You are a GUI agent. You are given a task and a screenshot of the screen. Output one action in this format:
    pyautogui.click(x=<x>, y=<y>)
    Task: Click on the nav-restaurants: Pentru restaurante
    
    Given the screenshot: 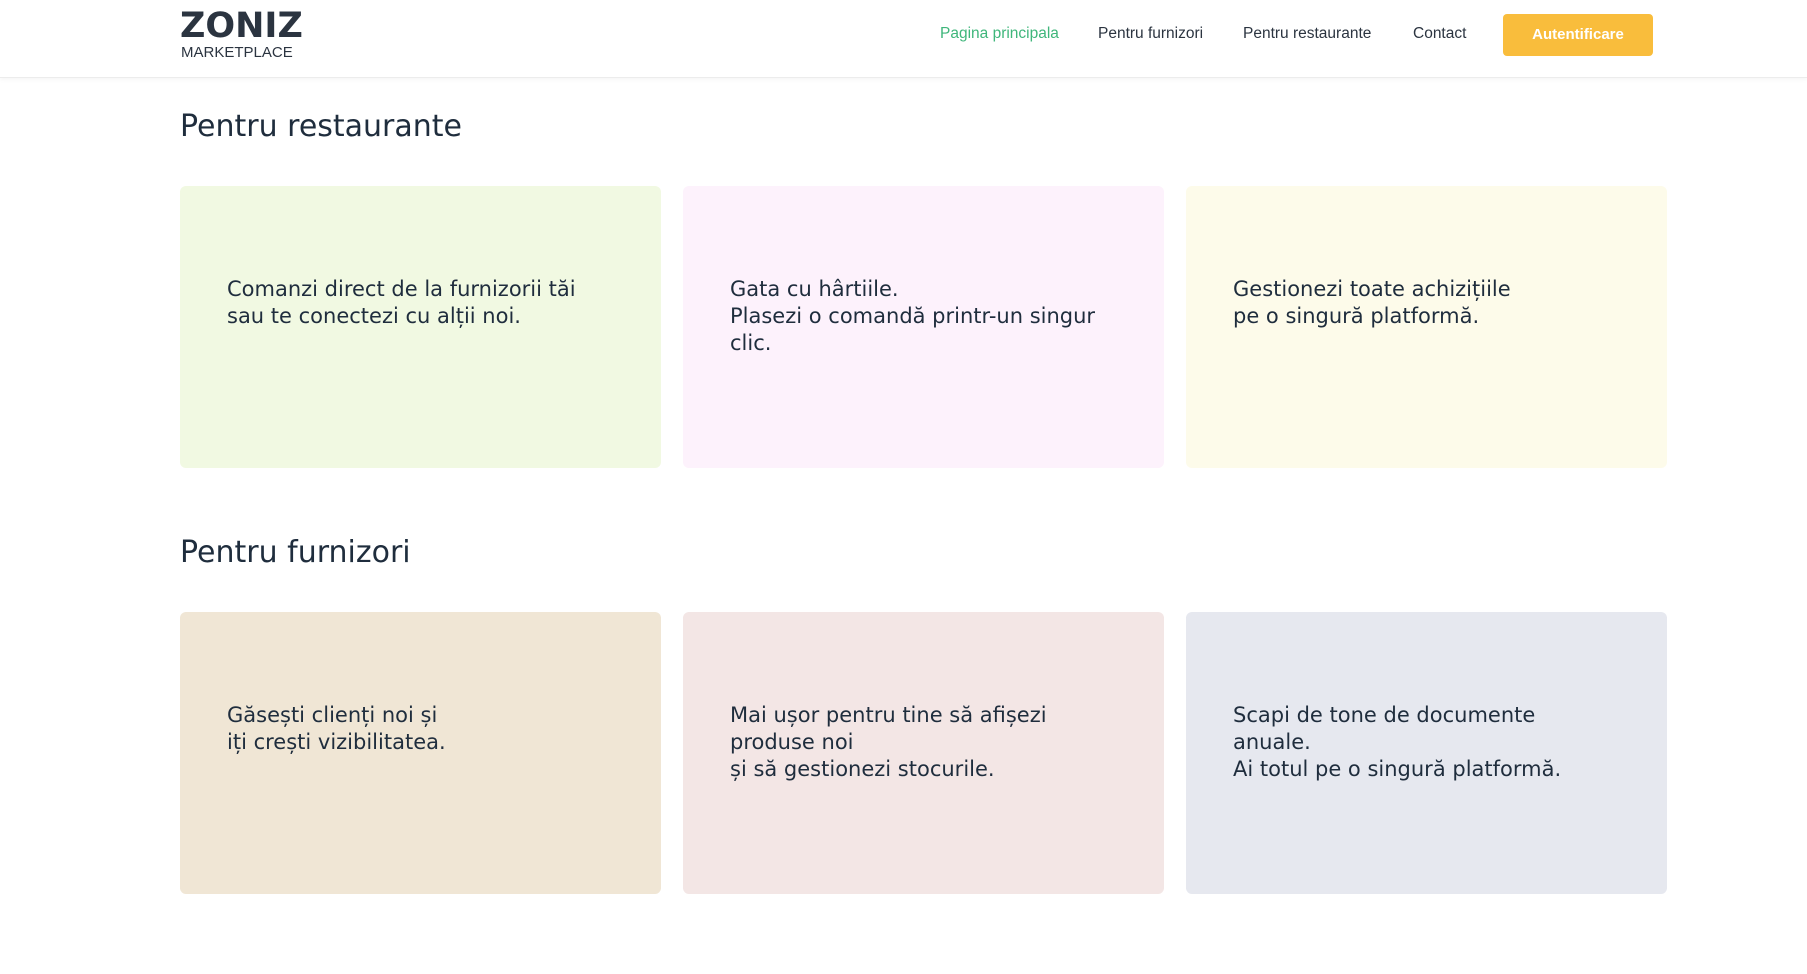 What is the action you would take?
    pyautogui.click(x=1307, y=34)
    